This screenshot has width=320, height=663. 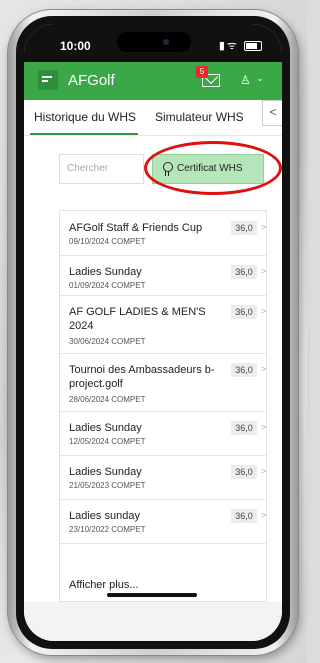 I want to click on menu-icon-line, so click(x=45, y=81).